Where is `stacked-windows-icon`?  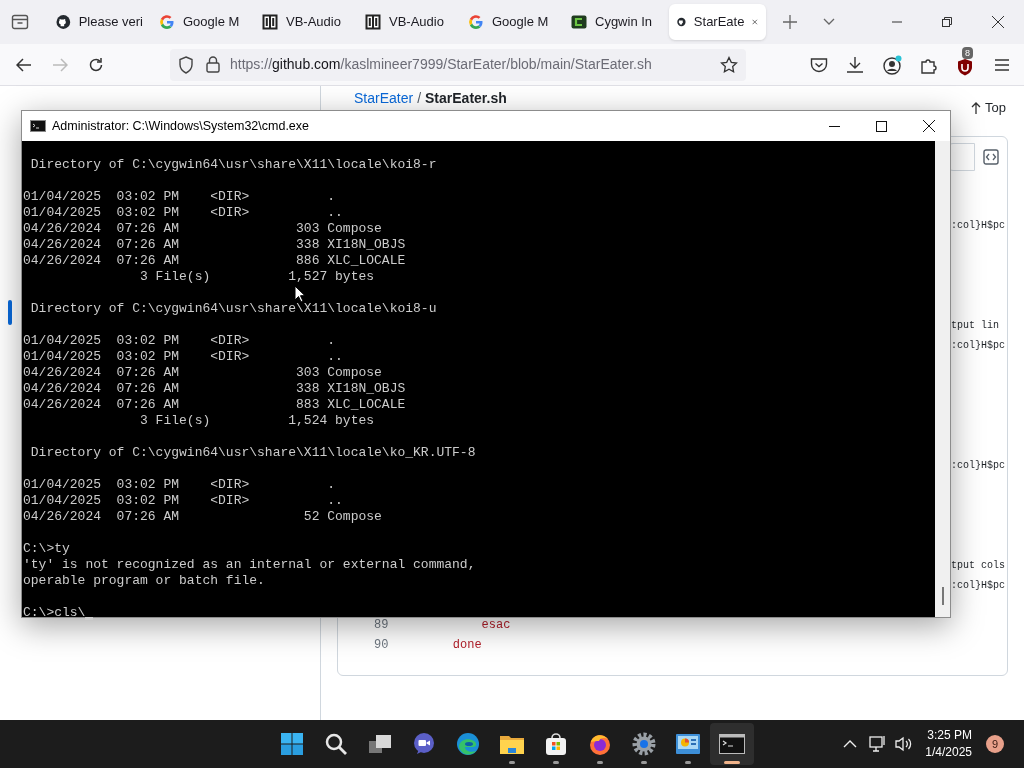 stacked-windows-icon is located at coordinates (380, 744).